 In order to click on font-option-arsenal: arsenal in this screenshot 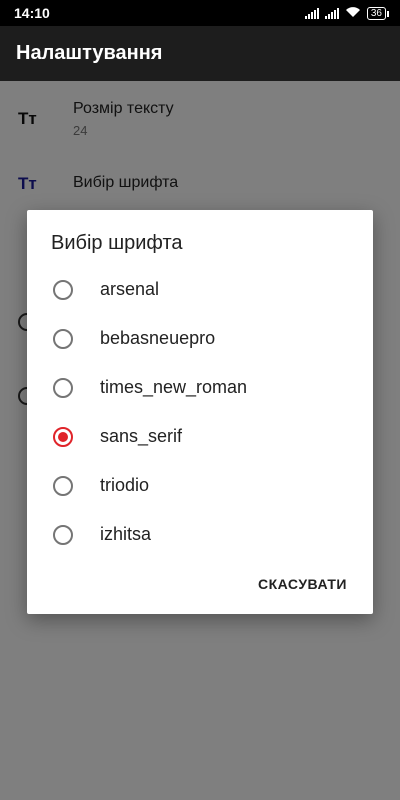, I will do `click(200, 289)`.